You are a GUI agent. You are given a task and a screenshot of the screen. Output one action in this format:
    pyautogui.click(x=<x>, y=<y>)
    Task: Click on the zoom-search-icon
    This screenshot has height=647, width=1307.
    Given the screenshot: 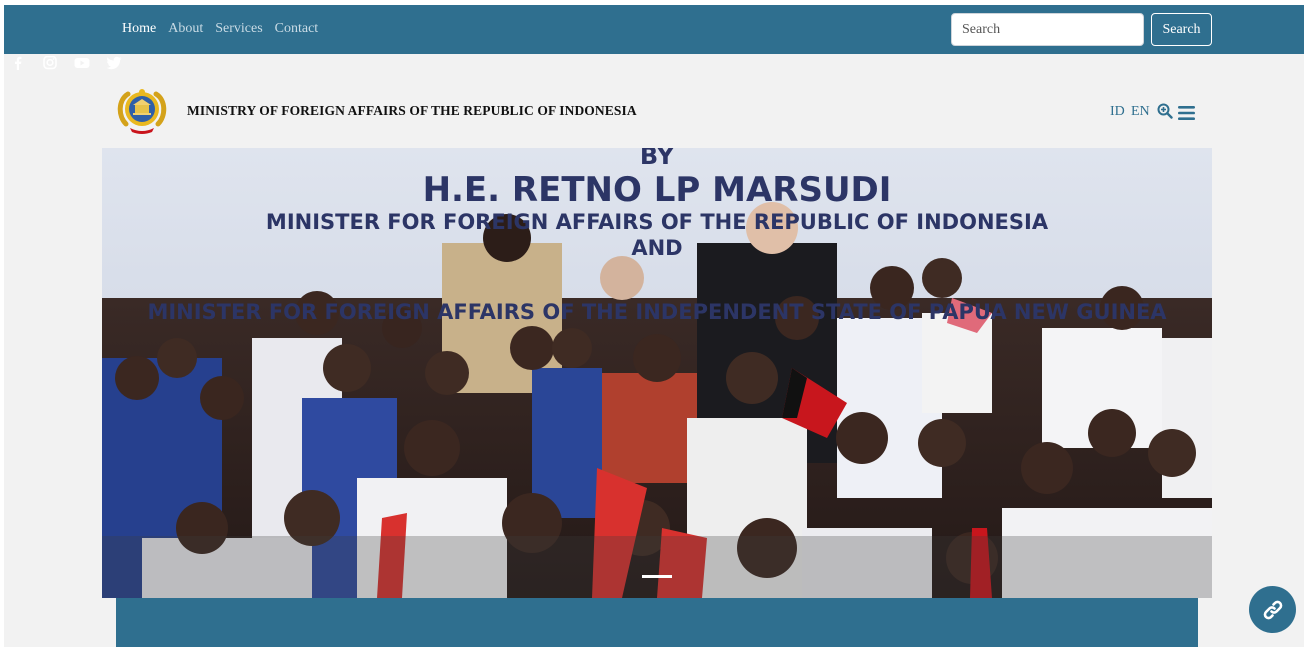 What is the action you would take?
    pyautogui.click(x=1165, y=111)
    